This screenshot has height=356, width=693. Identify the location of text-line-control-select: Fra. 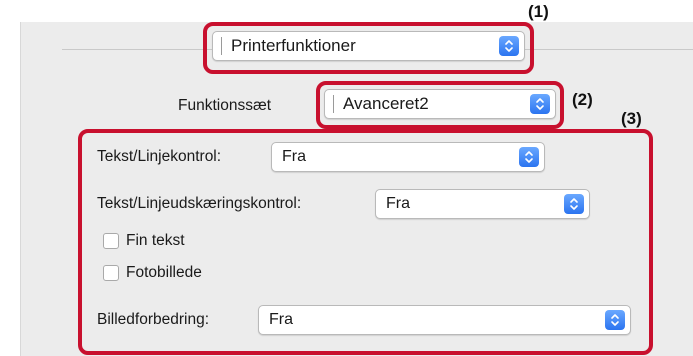
(408, 157).